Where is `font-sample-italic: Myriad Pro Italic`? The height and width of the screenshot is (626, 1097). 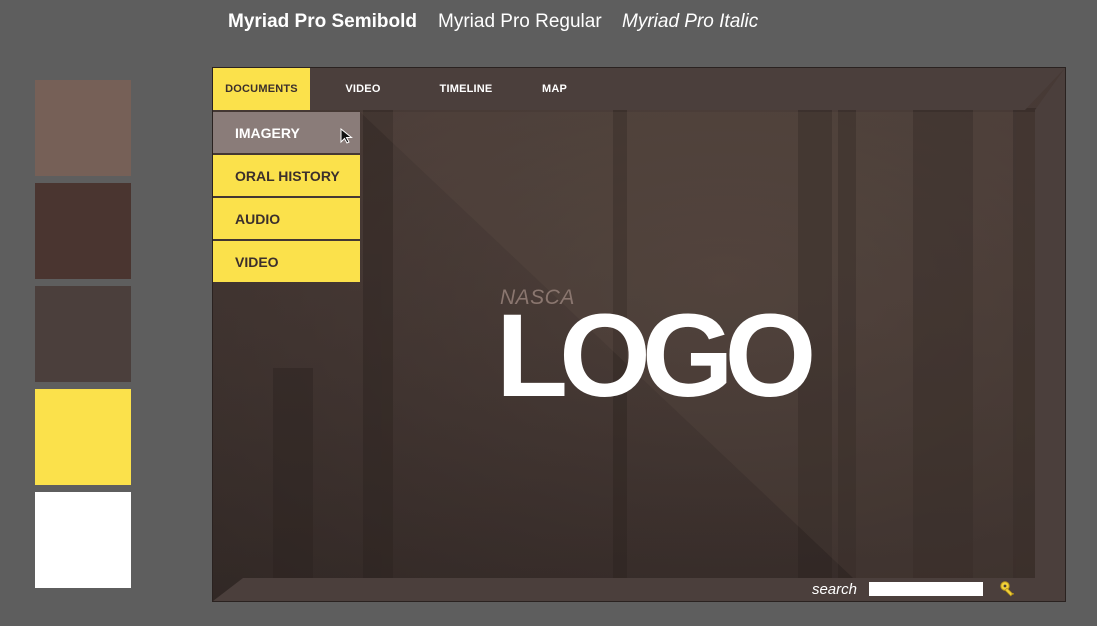
font-sample-italic: Myriad Pro Italic is located at coordinates (690, 21).